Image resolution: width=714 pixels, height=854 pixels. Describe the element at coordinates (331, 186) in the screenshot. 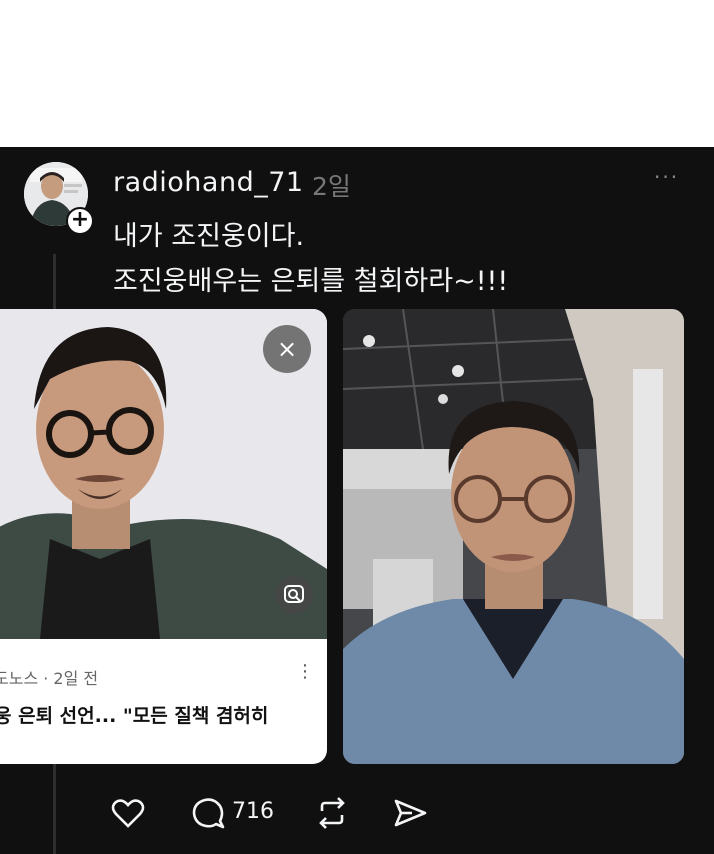

I see `post-timestamp: 2일` at that location.